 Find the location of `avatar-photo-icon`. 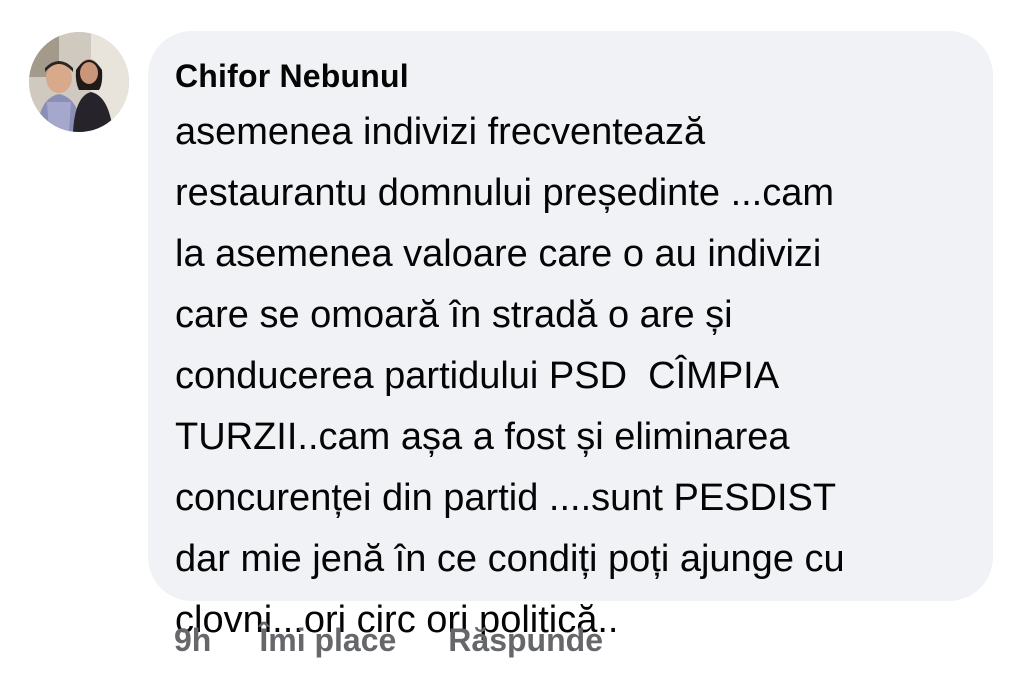

avatar-photo-icon is located at coordinates (79, 82).